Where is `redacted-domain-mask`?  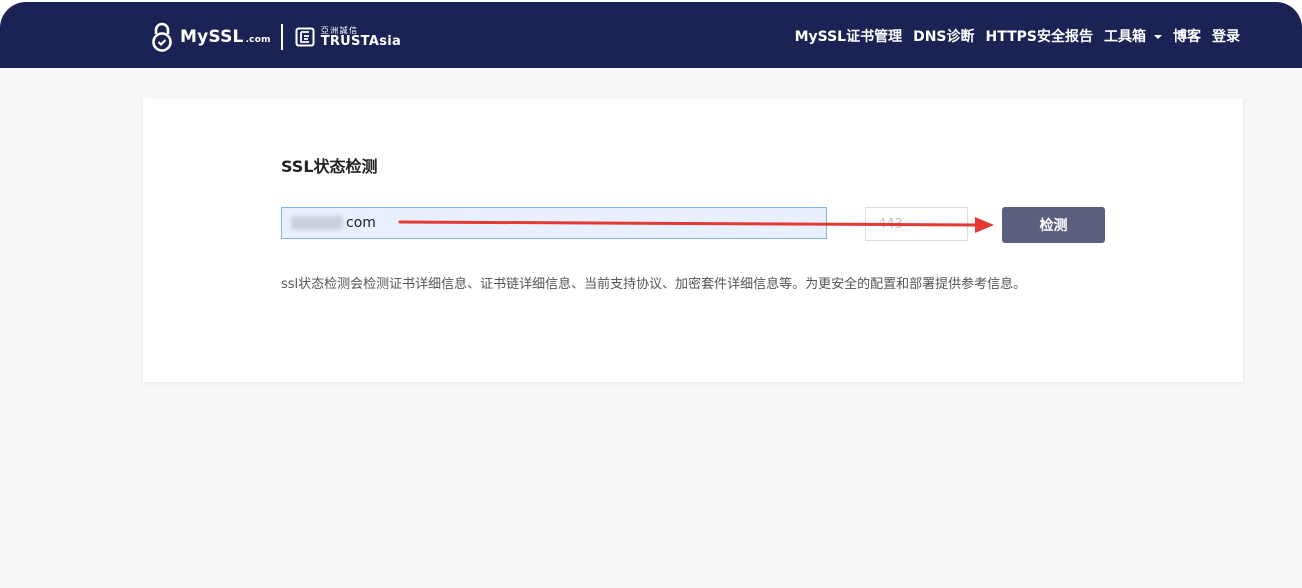 redacted-domain-mask is located at coordinates (317, 223).